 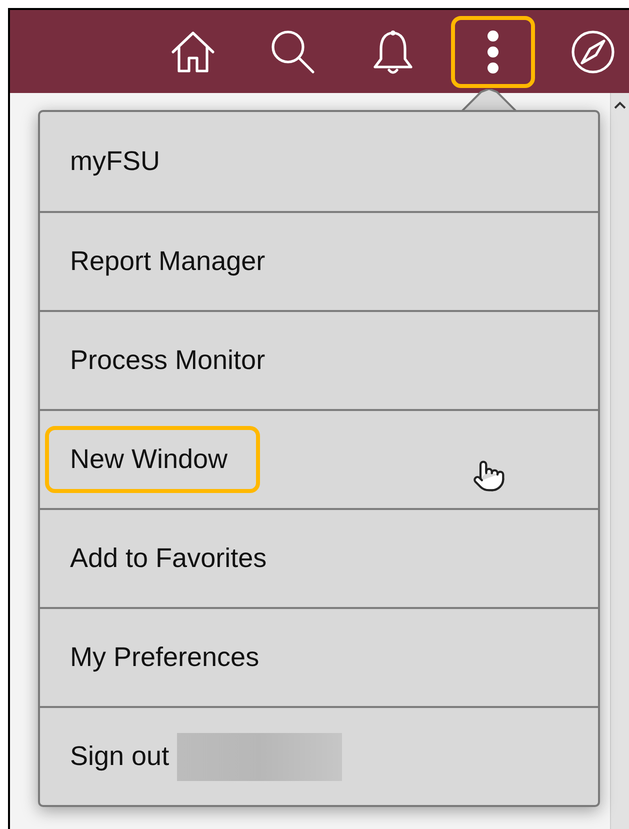 I want to click on more-button, so click(x=493, y=52).